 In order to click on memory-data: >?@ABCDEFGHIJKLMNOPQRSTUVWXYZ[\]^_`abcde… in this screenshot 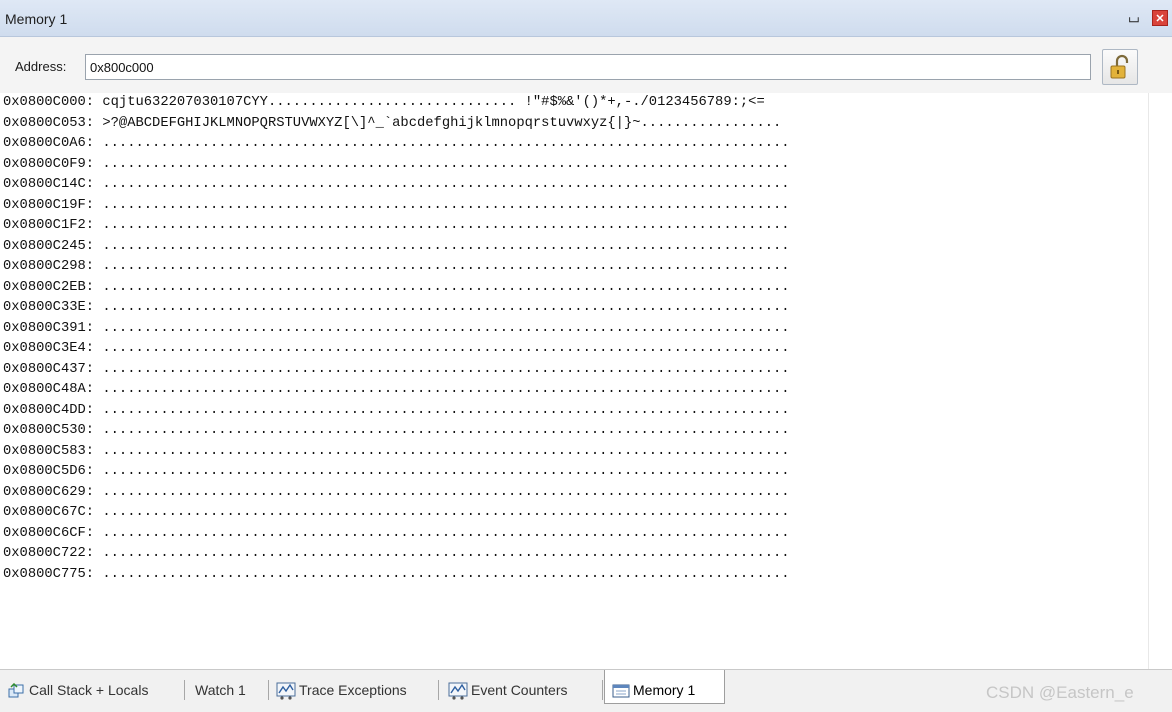, I will do `click(441, 123)`.